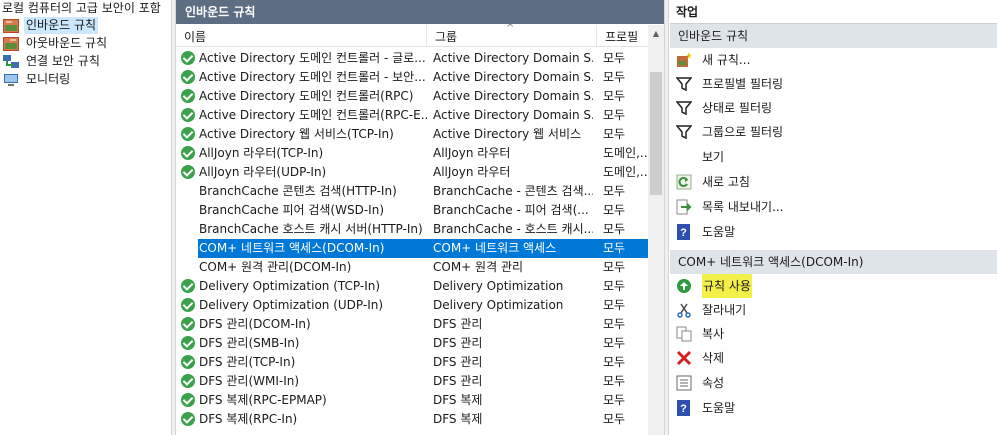 The width and height of the screenshot is (997, 435). I want to click on actions-header: 작업, so click(833, 12).